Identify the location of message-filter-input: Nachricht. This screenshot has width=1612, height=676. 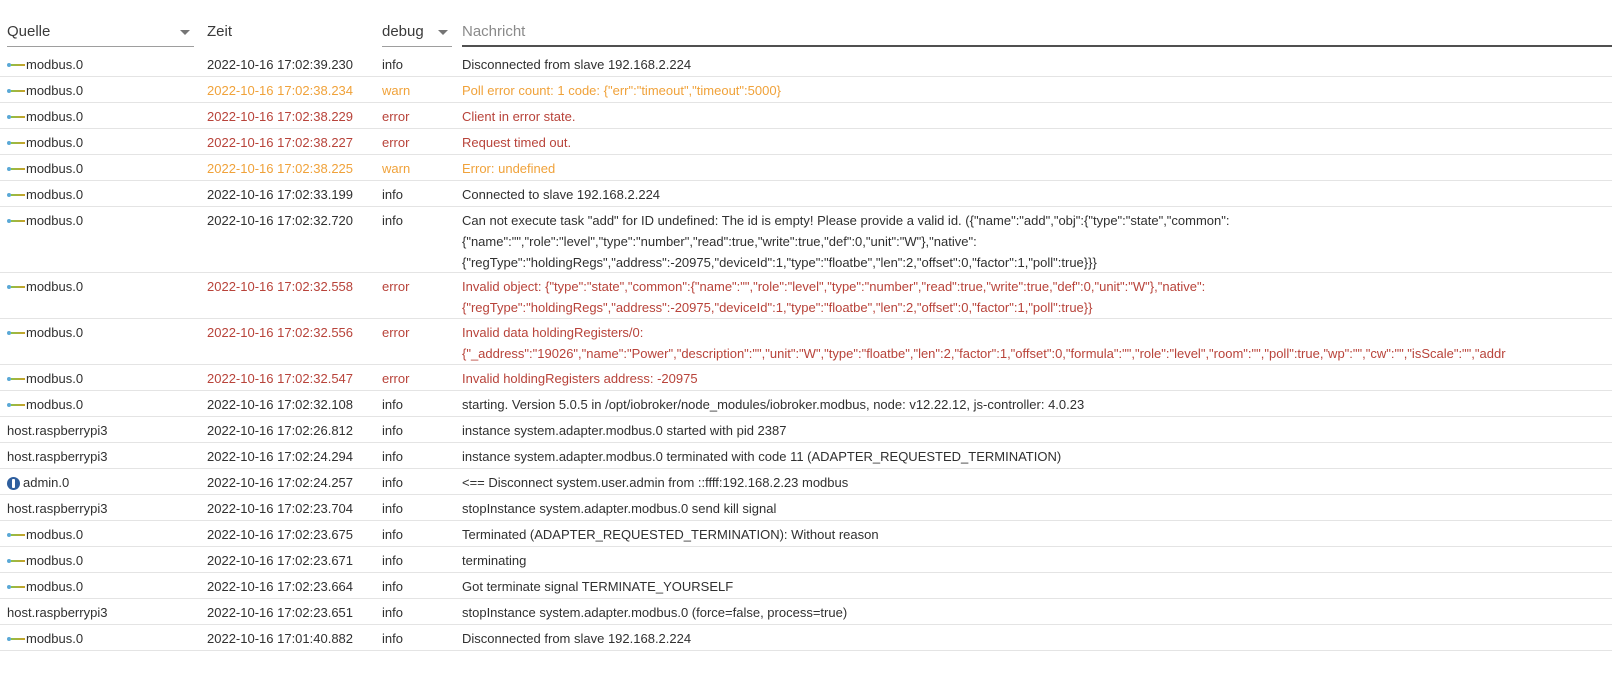
(1037, 23).